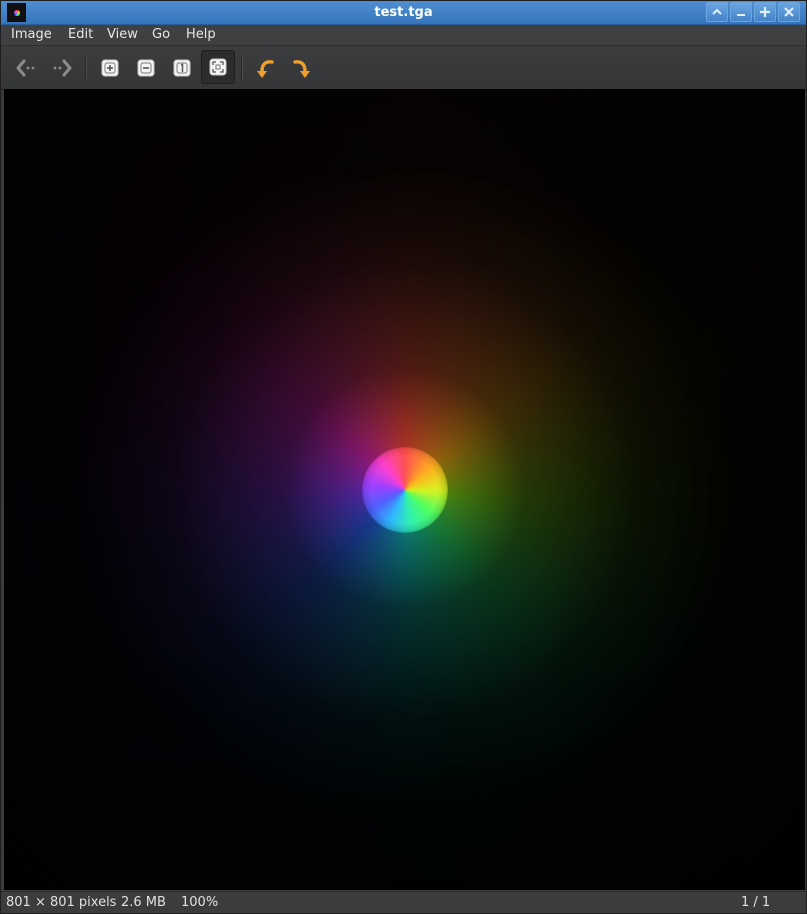 This screenshot has height=914, width=807. I want to click on zoom-fit-button, so click(218, 67).